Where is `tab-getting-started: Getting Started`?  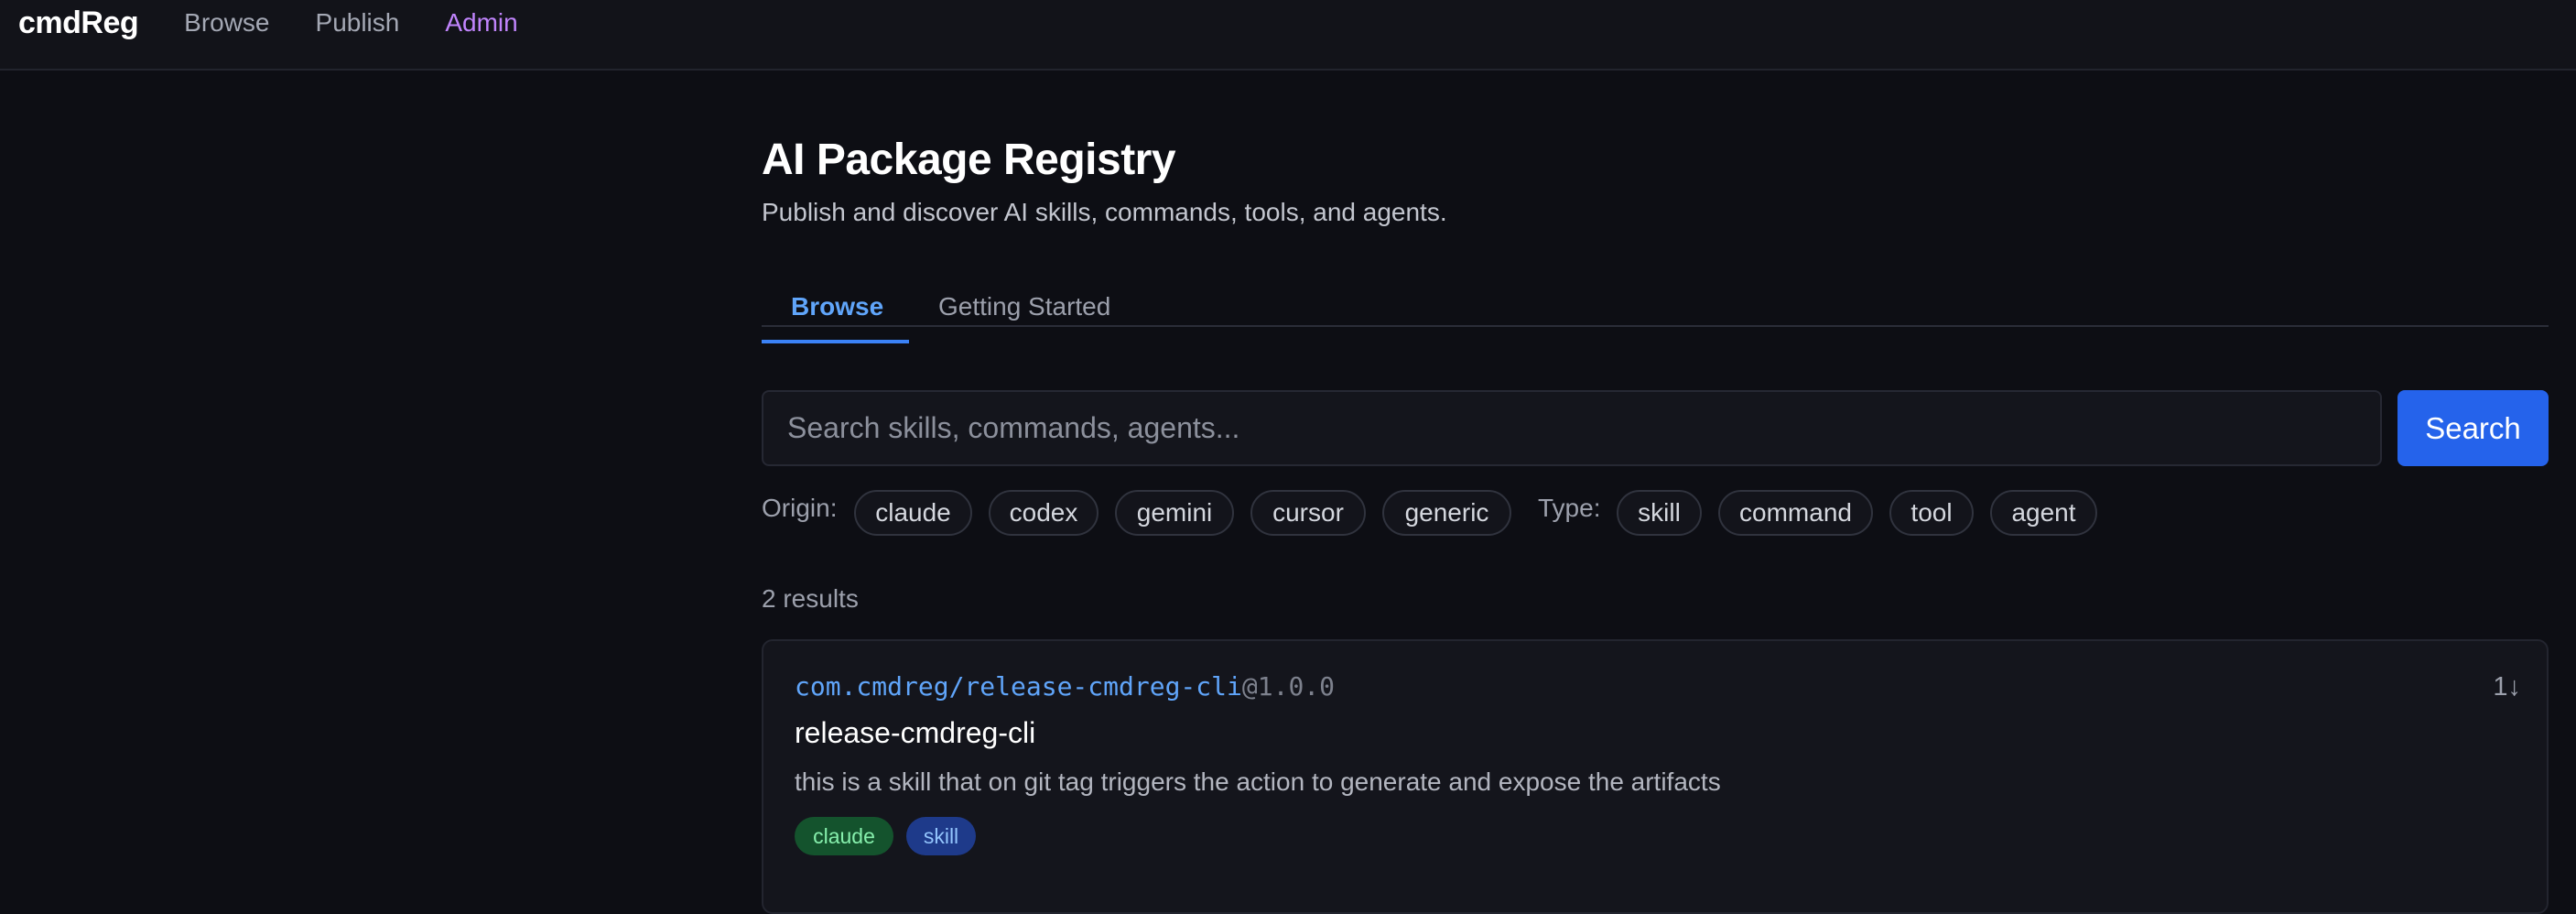 tab-getting-started: Getting Started is located at coordinates (1024, 318).